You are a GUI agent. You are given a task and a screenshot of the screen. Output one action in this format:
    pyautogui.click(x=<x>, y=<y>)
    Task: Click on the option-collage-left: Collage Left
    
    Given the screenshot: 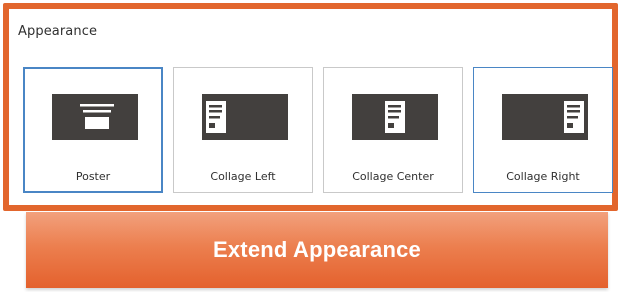 What is the action you would take?
    pyautogui.click(x=243, y=130)
    